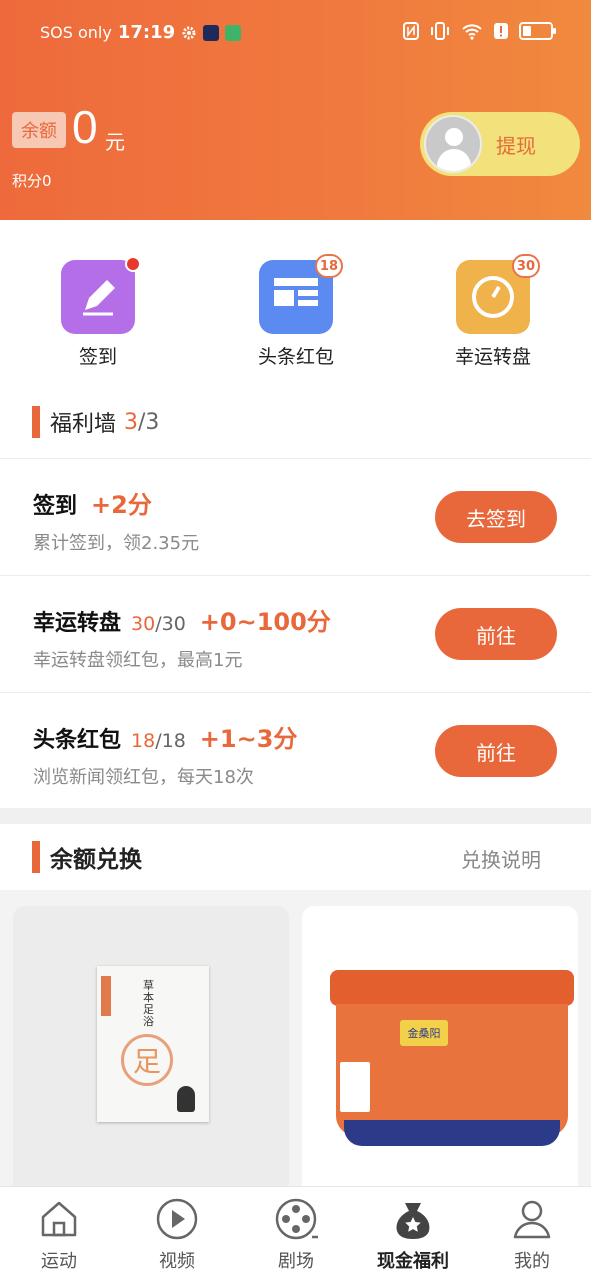 The width and height of the screenshot is (591, 1280). Describe the element at coordinates (101, 295) in the screenshot. I see `pencil-icon` at that location.